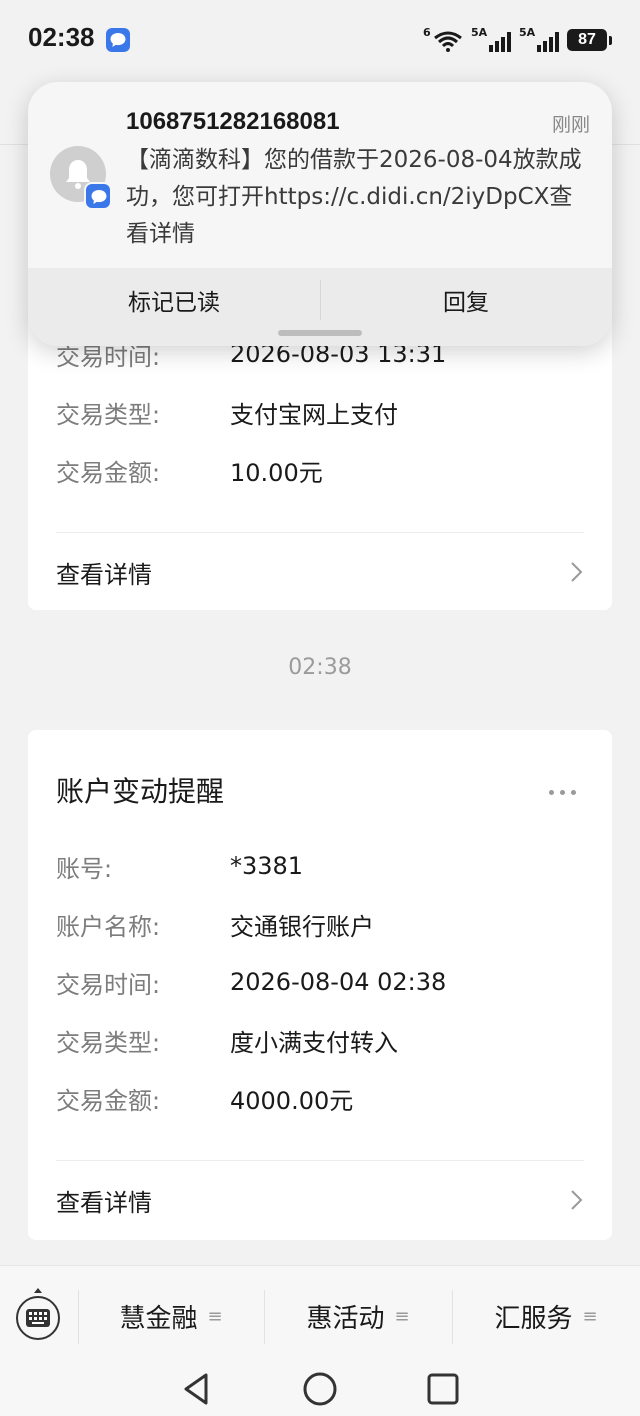  What do you see at coordinates (320, 333) in the screenshot?
I see `drag-handle` at bounding box center [320, 333].